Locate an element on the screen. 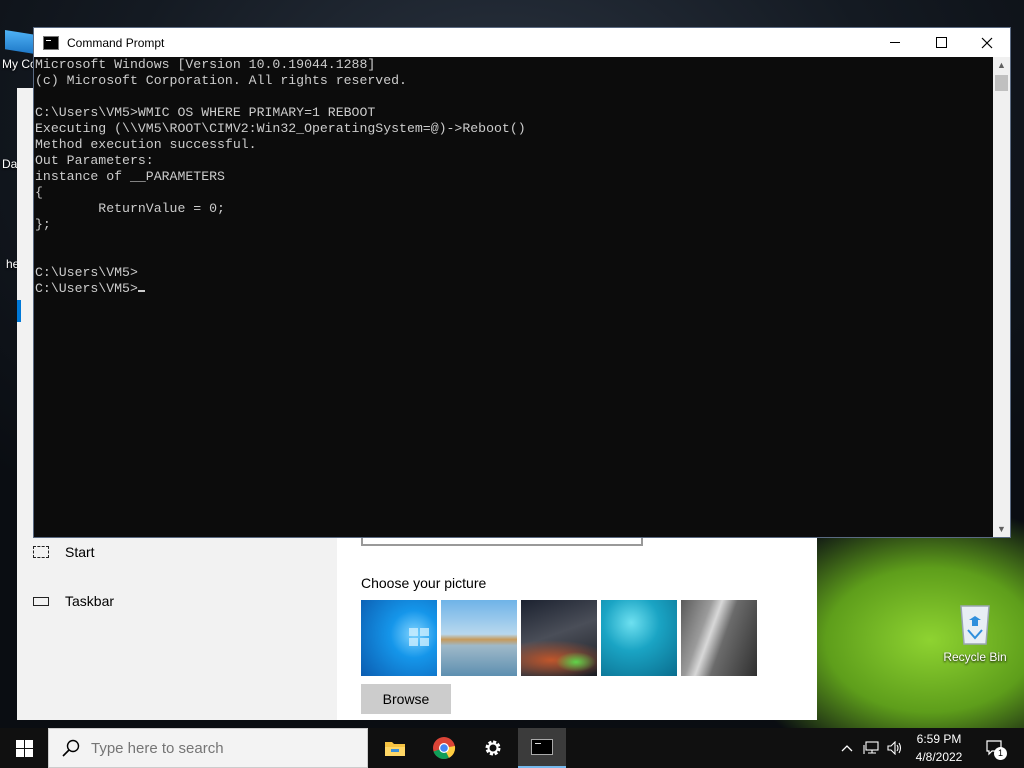  nav-item-label: Taskbar is located at coordinates (90, 601).